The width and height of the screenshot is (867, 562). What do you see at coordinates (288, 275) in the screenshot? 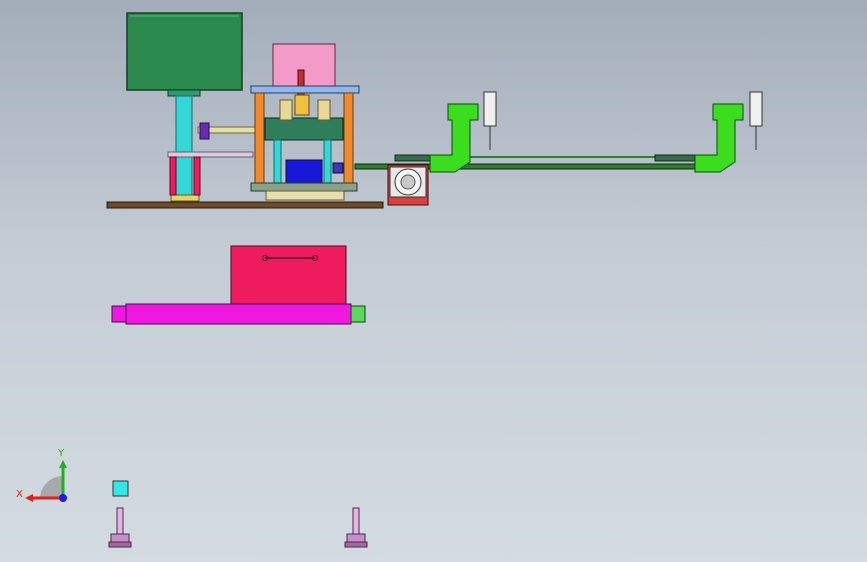
I see `lower-crimson-block` at bounding box center [288, 275].